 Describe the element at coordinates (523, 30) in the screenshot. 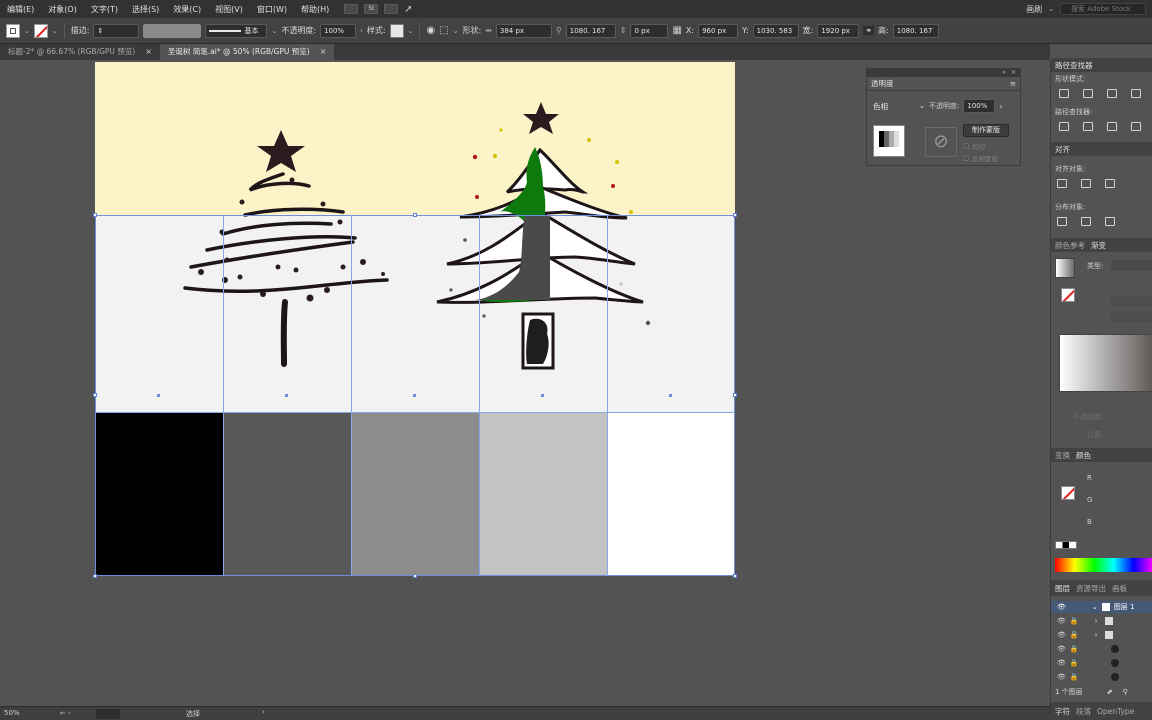

I see `shape-width-field: 384 px` at that location.